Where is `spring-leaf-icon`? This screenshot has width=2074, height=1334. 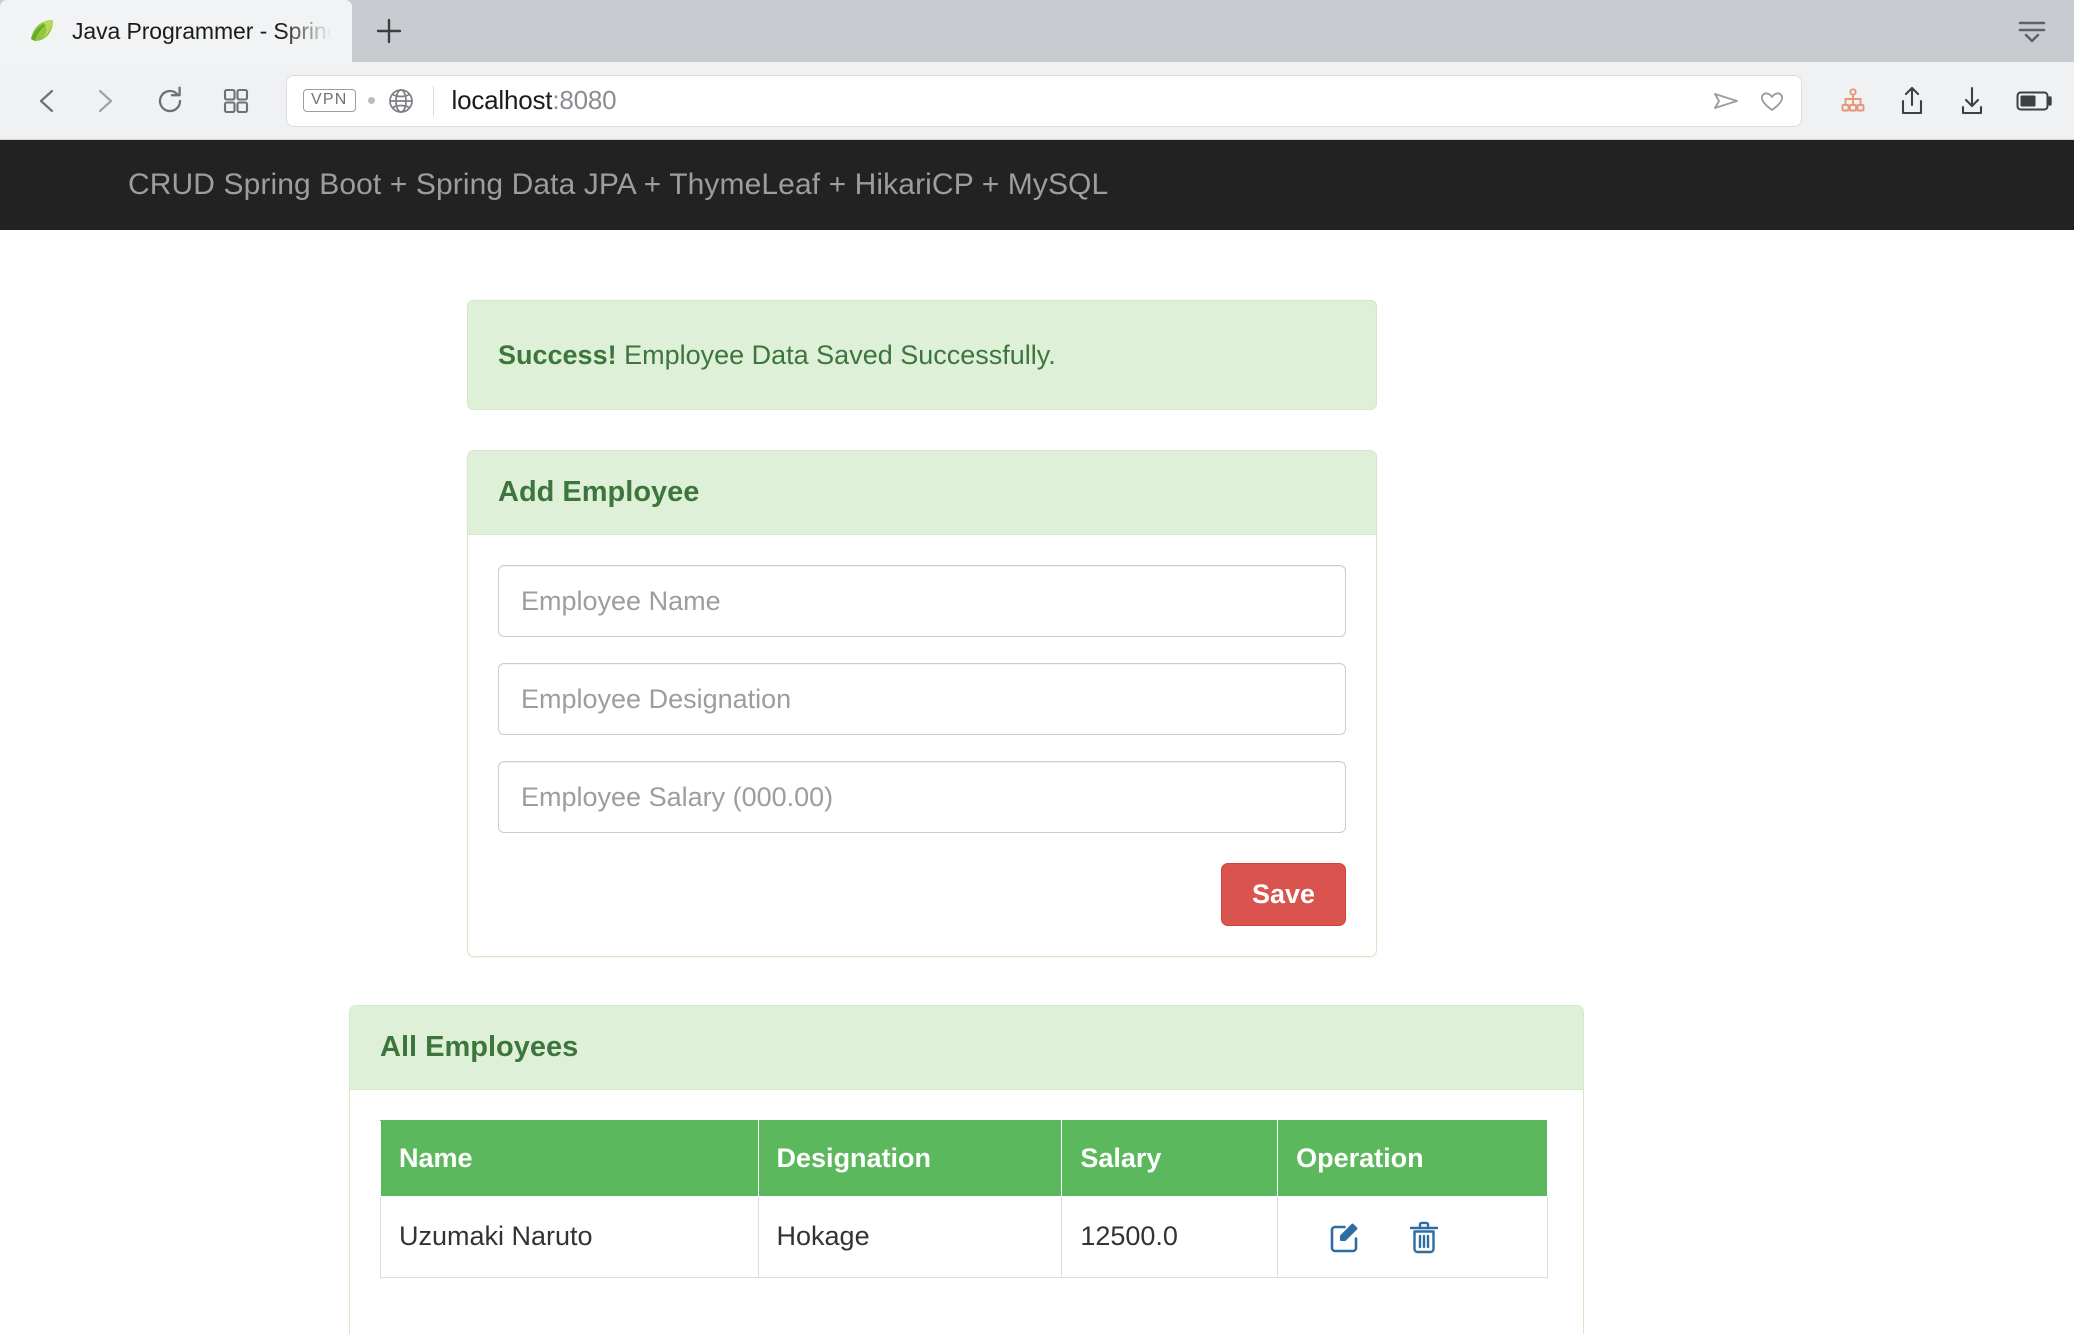 spring-leaf-icon is located at coordinates (42, 31).